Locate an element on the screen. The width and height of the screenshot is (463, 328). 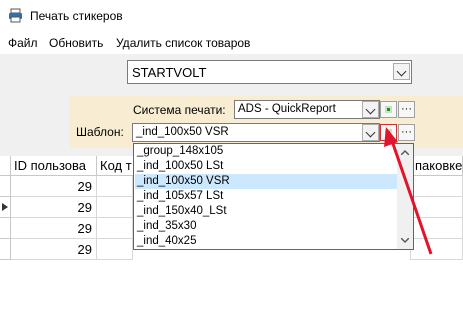
column-header-code: Код т is located at coordinates (117, 166).